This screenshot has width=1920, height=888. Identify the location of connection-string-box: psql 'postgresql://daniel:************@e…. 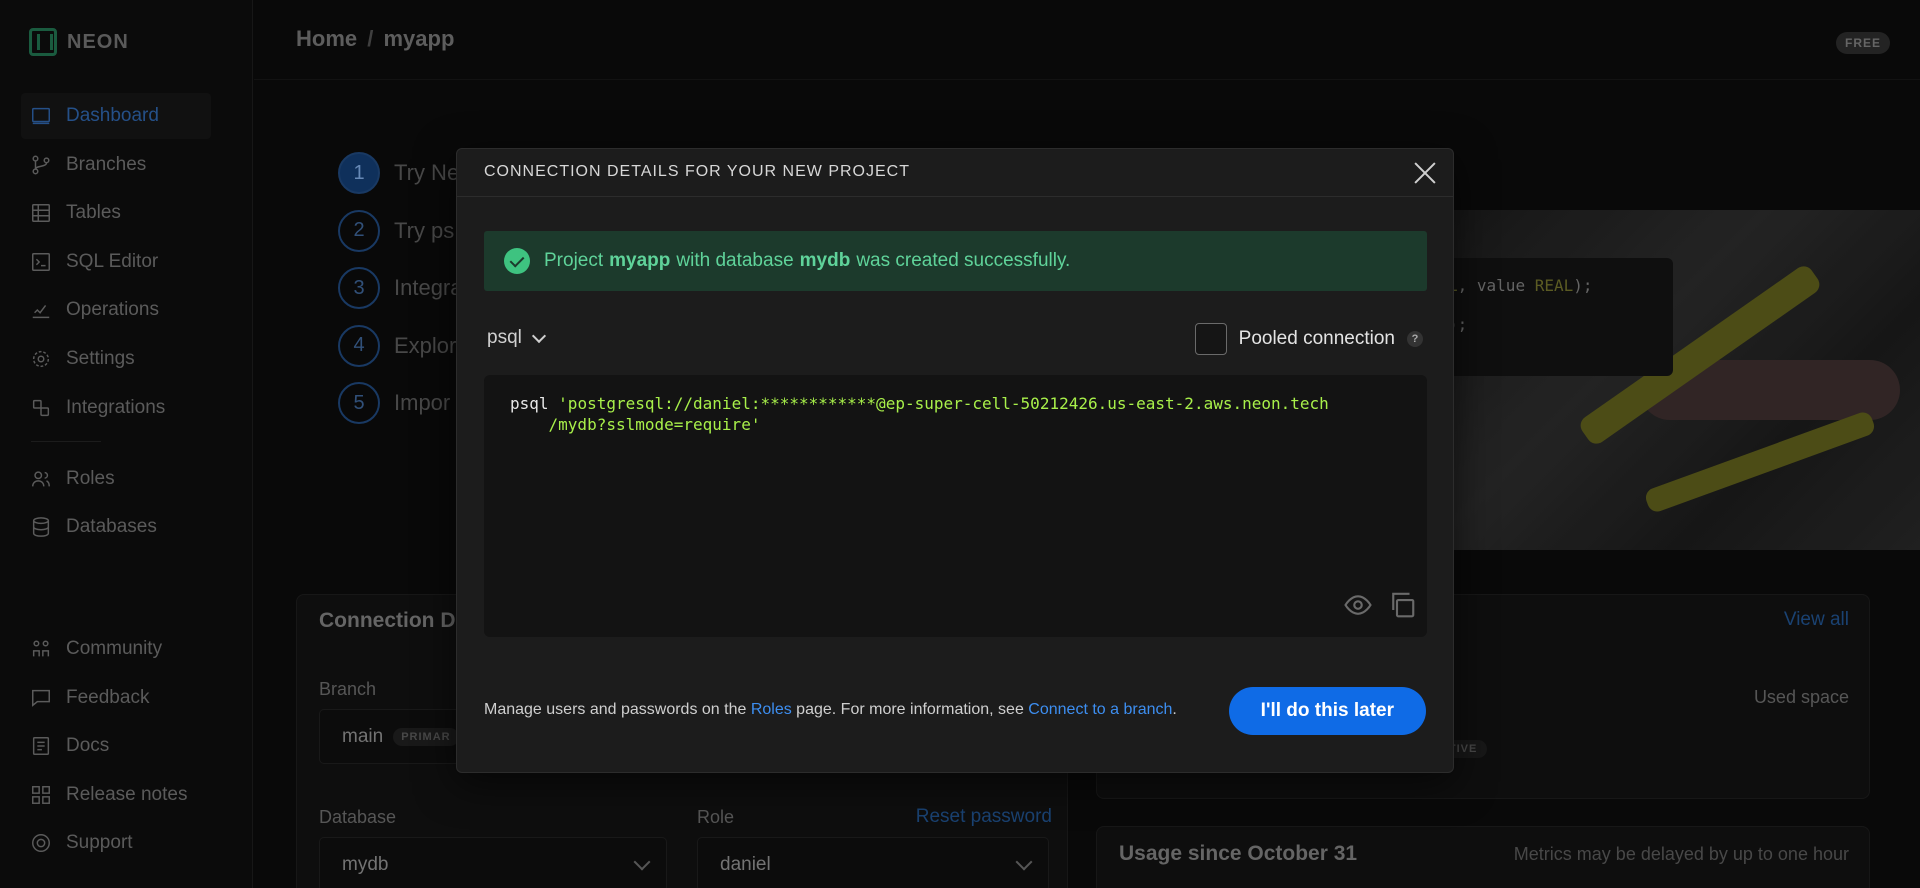
(955, 506).